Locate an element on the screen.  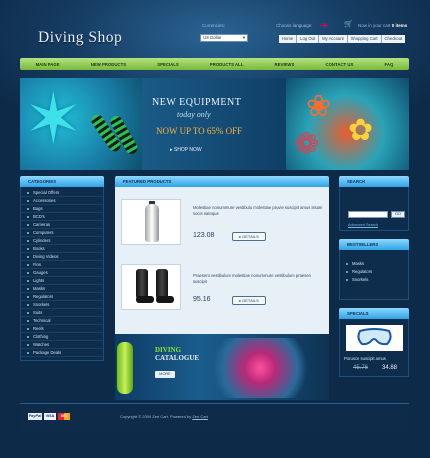
category-item: Lights is located at coordinates (62, 281).